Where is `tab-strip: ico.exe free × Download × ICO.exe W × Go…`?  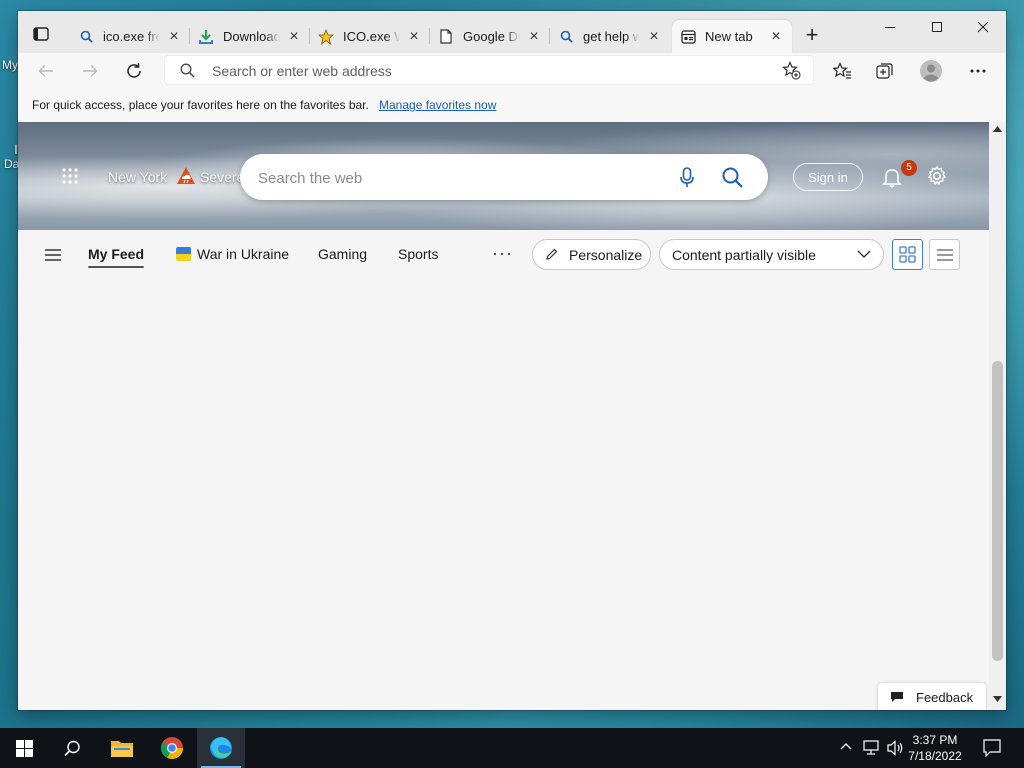
tab-strip: ico.exe free × Download × ICO.exe W × Go… is located at coordinates (512, 32).